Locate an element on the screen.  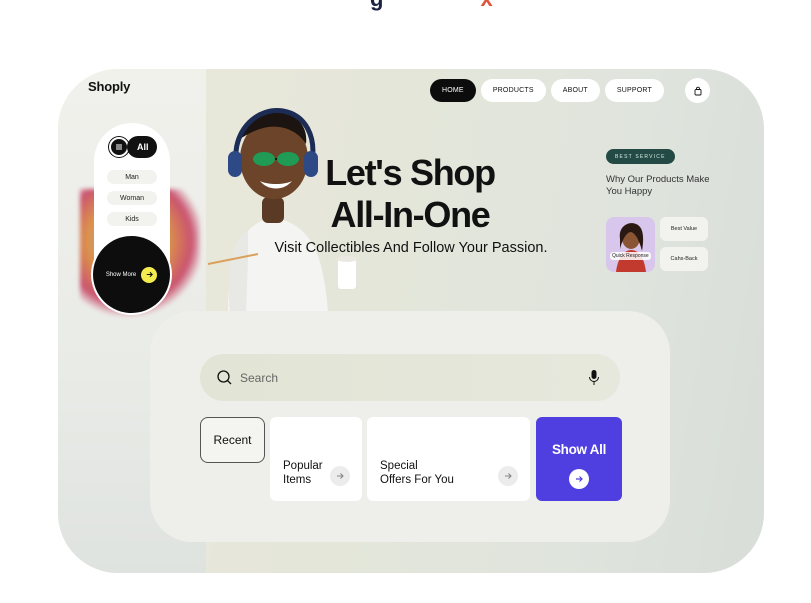
special-label-line-2: Offers For You is located at coordinates (417, 480).